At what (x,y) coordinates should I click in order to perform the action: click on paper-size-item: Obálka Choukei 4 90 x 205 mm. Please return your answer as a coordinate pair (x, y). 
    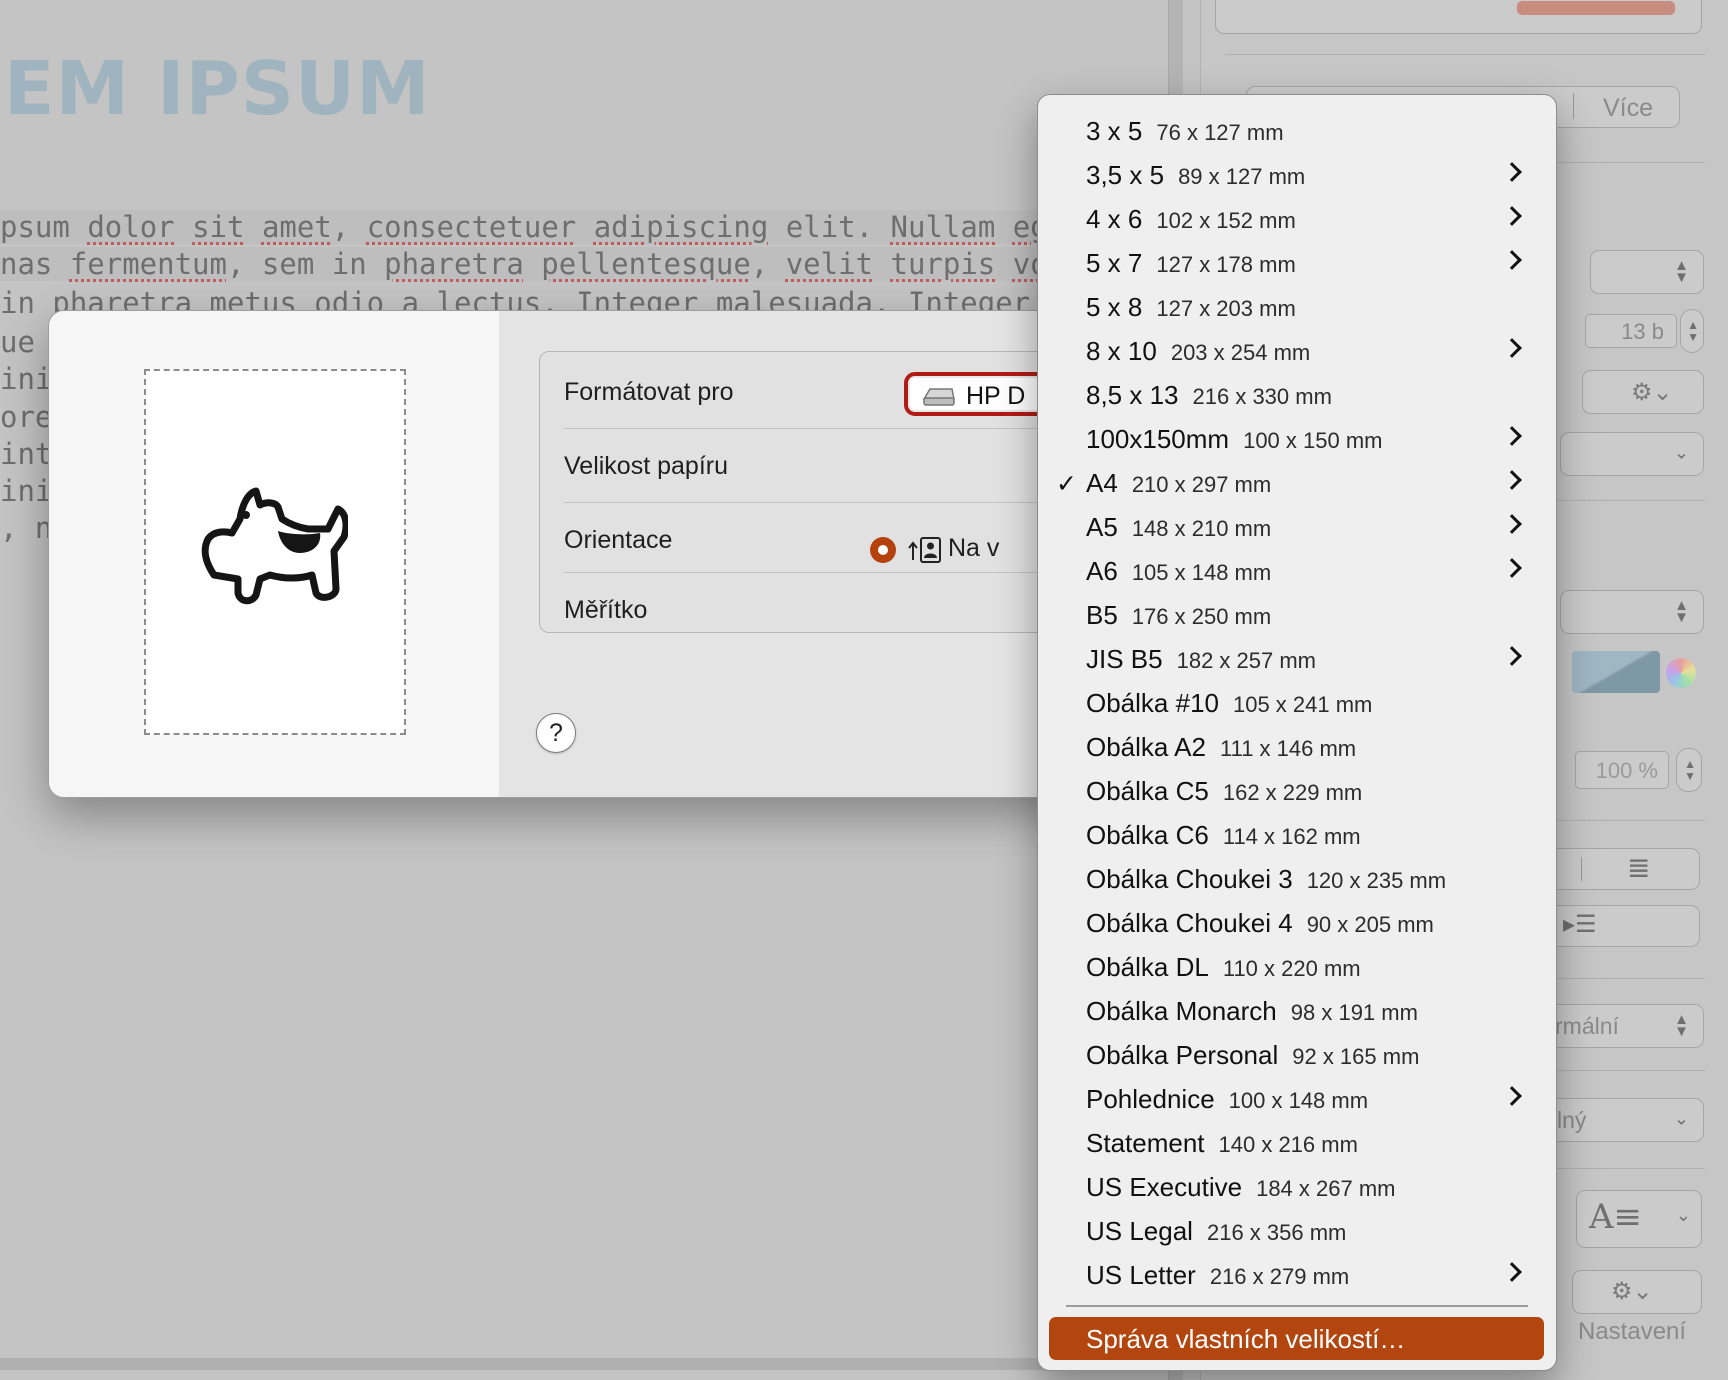
    Looking at the image, I should click on (1297, 923).